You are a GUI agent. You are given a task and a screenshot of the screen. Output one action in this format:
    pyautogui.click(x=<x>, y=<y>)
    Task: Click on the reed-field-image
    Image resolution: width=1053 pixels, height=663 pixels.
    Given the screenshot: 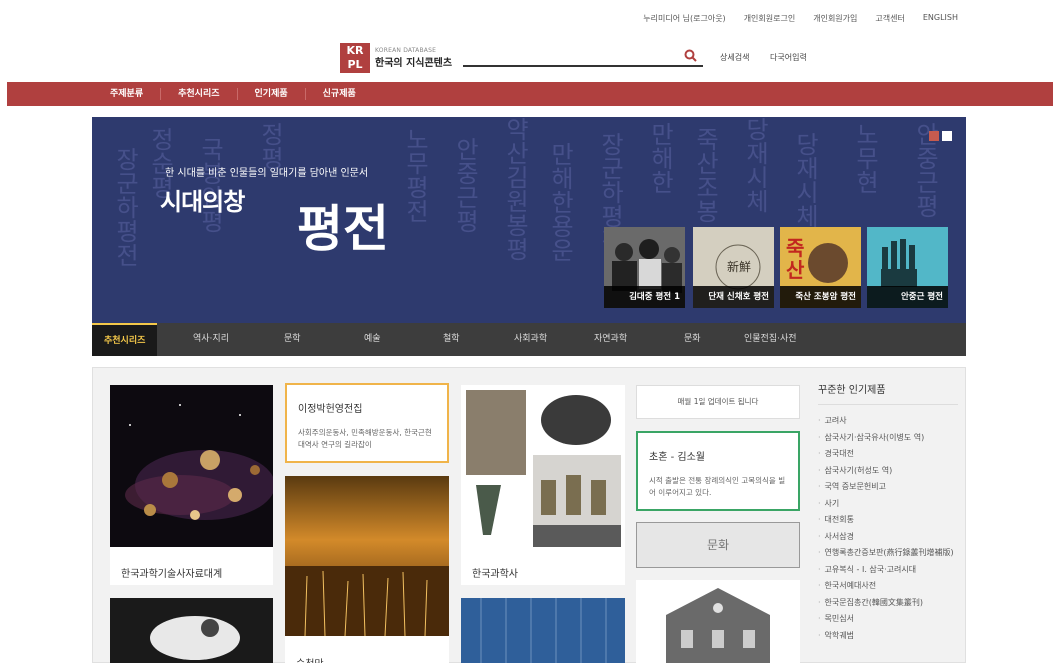 What is the action you would take?
    pyautogui.click(x=367, y=556)
    